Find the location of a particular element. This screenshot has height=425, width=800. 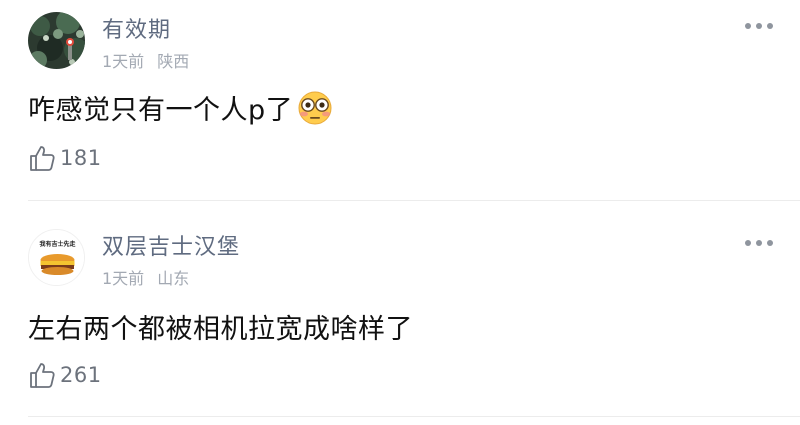

avatar: 我有吉士先走 is located at coordinates (56, 257).